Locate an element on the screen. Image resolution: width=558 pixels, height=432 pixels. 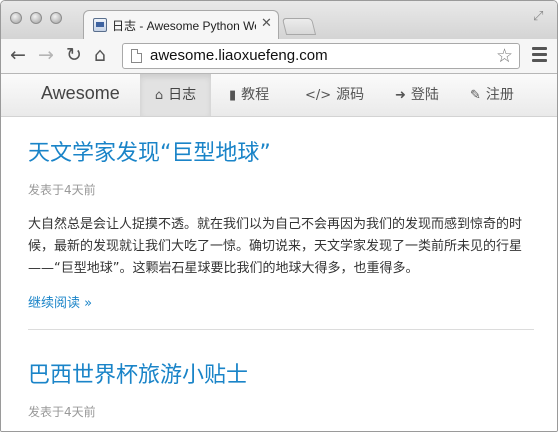
nav-item-blog: ⌂ 日志 is located at coordinates (175, 95).